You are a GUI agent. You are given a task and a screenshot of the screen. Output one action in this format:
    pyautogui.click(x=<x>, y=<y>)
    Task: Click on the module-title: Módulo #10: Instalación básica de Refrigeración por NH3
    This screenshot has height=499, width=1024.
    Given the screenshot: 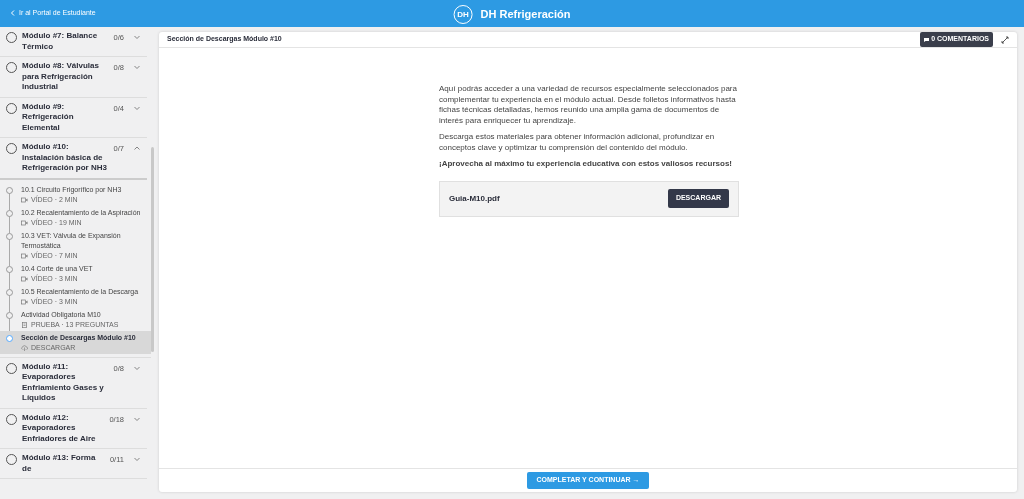 What is the action you would take?
    pyautogui.click(x=65, y=158)
    